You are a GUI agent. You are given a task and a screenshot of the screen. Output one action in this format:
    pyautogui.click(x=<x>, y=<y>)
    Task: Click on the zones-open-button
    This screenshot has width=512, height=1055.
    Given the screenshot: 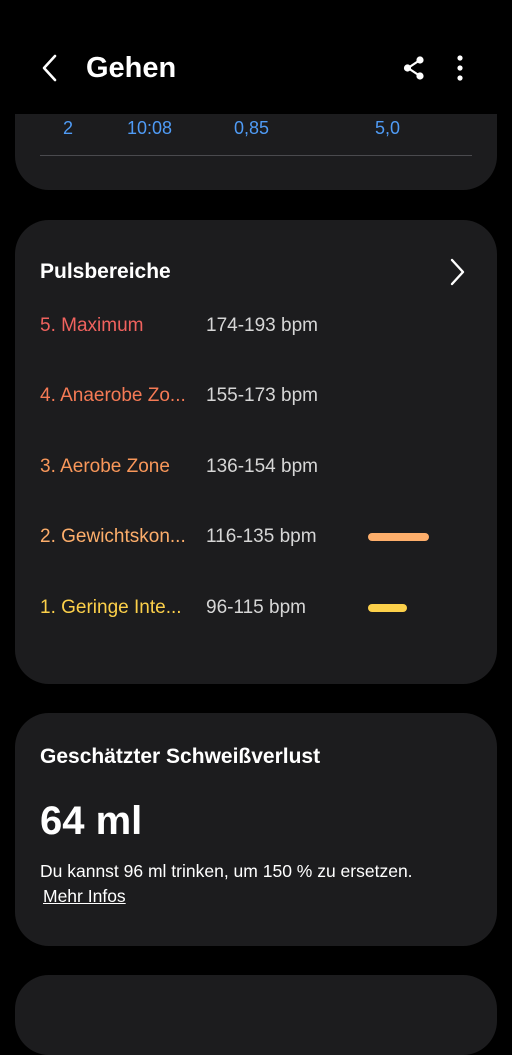 What is the action you would take?
    pyautogui.click(x=457, y=272)
    